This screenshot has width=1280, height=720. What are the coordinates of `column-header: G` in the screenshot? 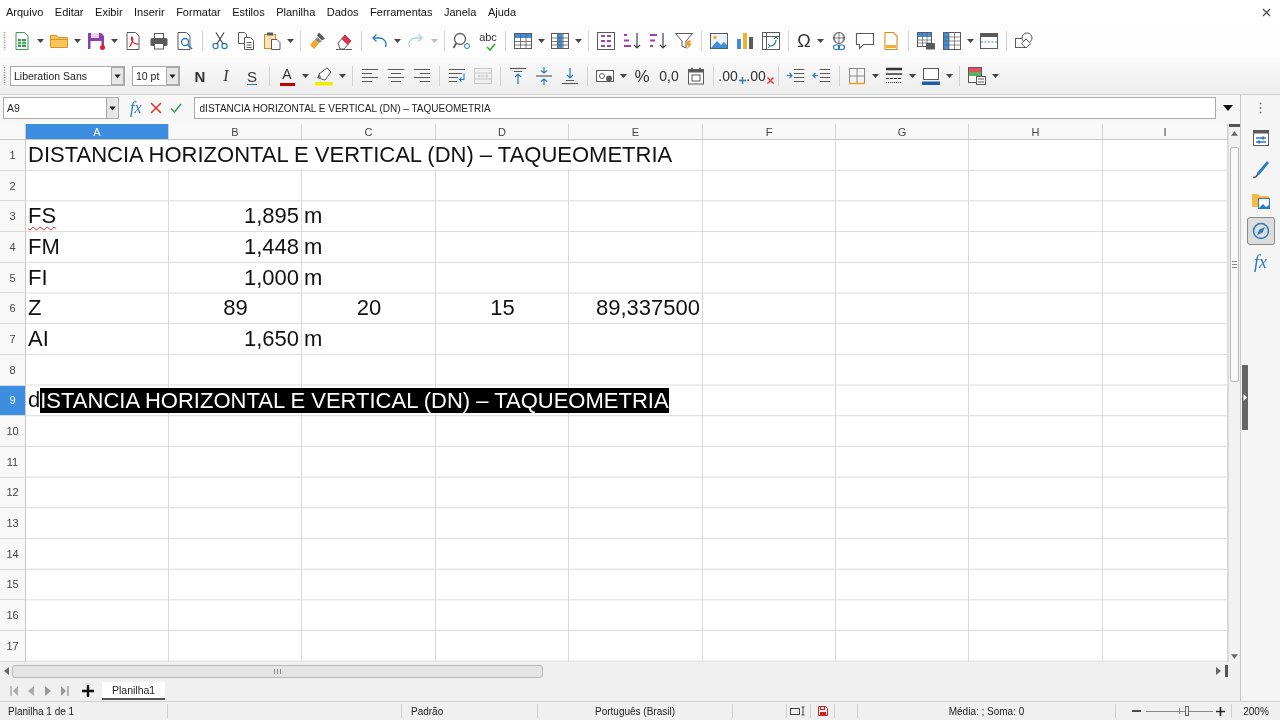 It's located at (902, 132).